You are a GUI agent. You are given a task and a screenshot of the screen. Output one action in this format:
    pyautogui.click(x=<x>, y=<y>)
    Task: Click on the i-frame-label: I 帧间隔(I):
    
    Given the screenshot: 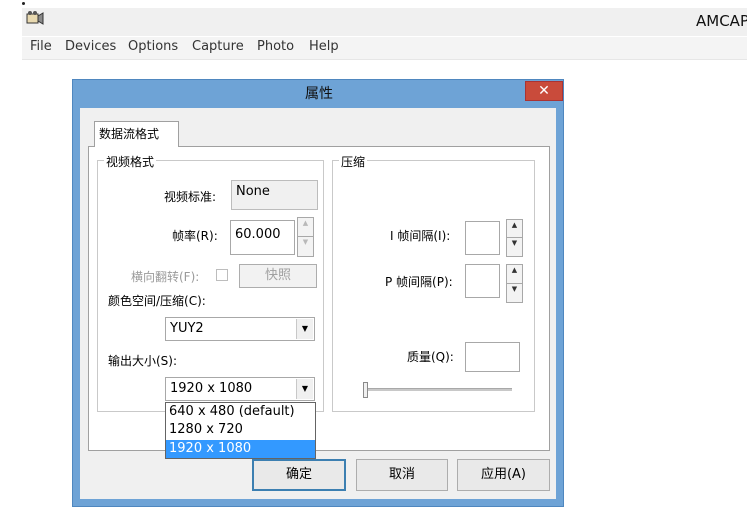 What is the action you would take?
    pyautogui.click(x=420, y=236)
    